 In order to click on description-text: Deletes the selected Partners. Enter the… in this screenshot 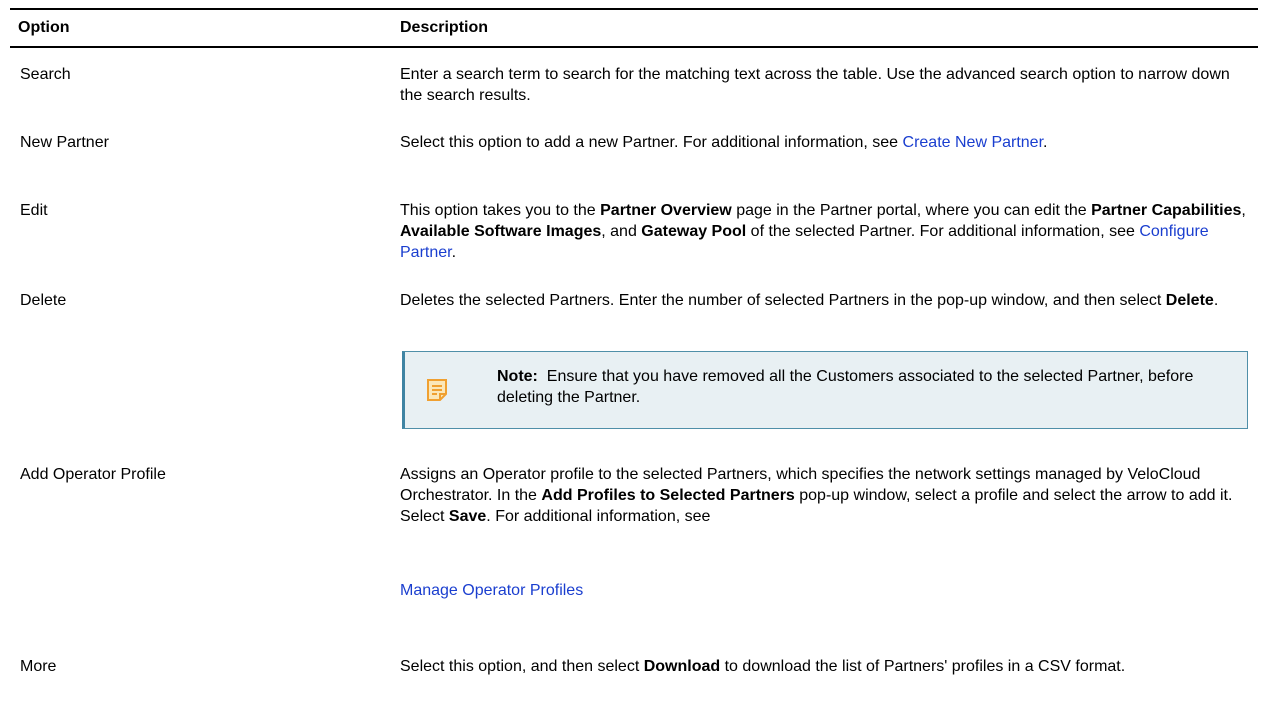, I will do `click(783, 300)`.